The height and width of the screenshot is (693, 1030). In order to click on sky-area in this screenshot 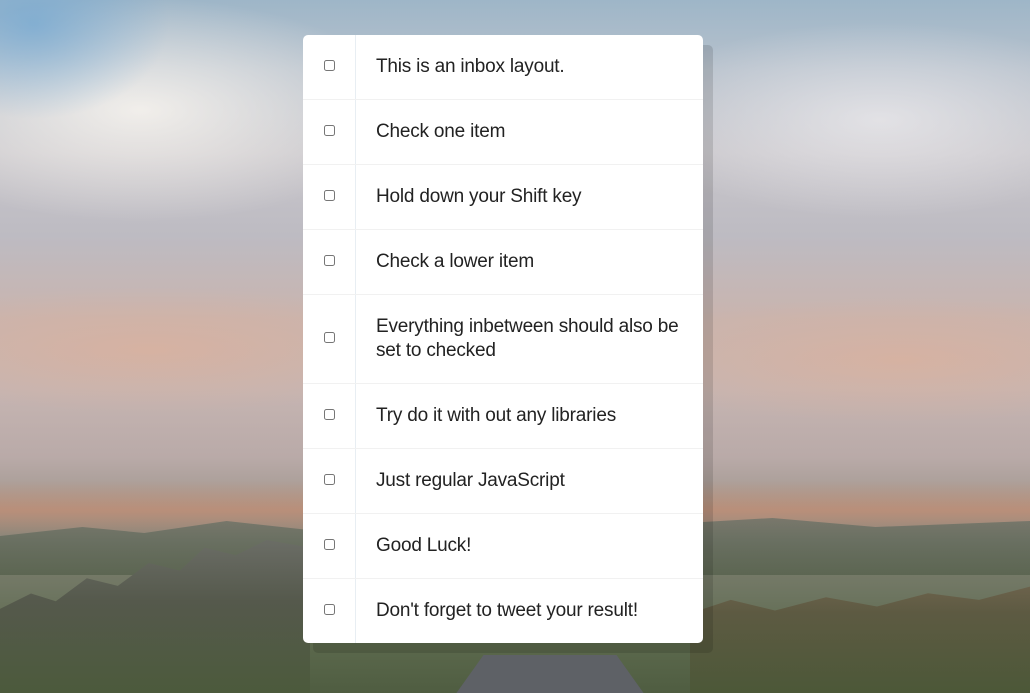, I will do `click(85, 60)`.